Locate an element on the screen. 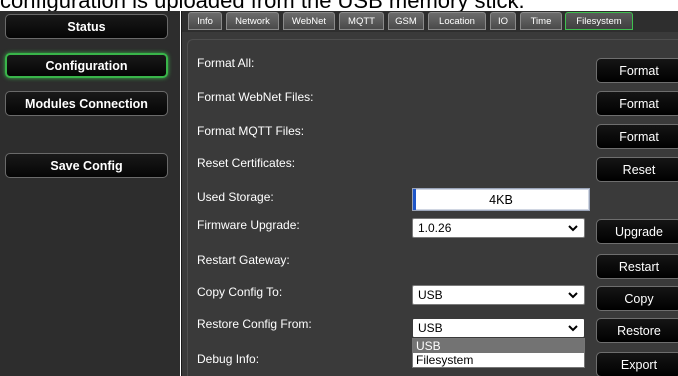 This screenshot has width=678, height=376. used-storage-bar: 4KB is located at coordinates (501, 199).